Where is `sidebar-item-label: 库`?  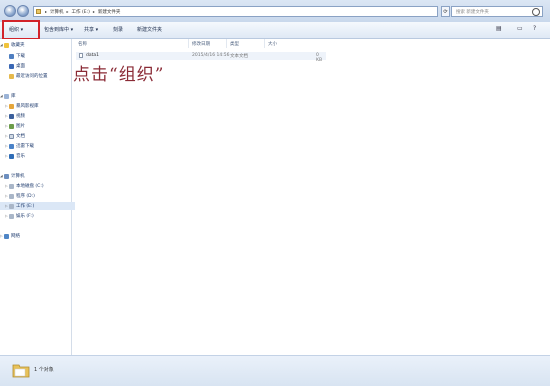 sidebar-item-label: 库 is located at coordinates (13, 96).